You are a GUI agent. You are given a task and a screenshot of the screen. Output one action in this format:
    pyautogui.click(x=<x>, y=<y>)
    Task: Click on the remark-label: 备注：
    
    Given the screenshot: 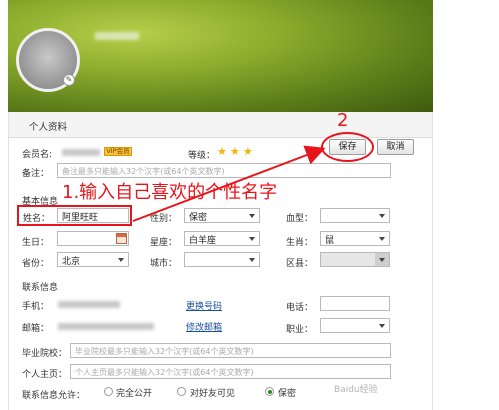 What is the action you would take?
    pyautogui.click(x=36, y=174)
    